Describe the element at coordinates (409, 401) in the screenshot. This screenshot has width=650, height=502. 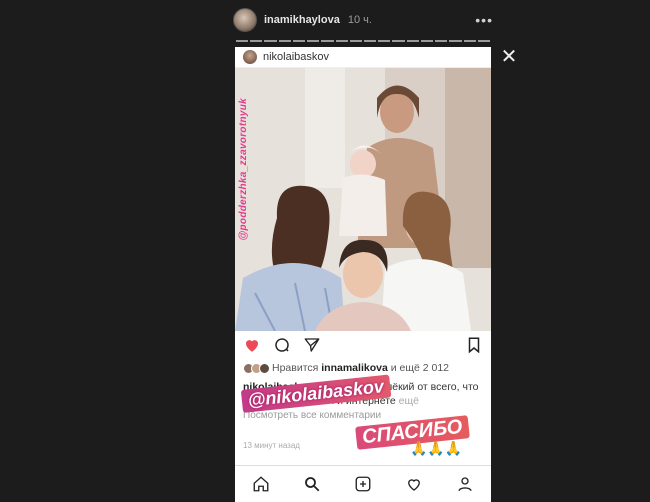
I see `caption-more-link: ещё` at that location.